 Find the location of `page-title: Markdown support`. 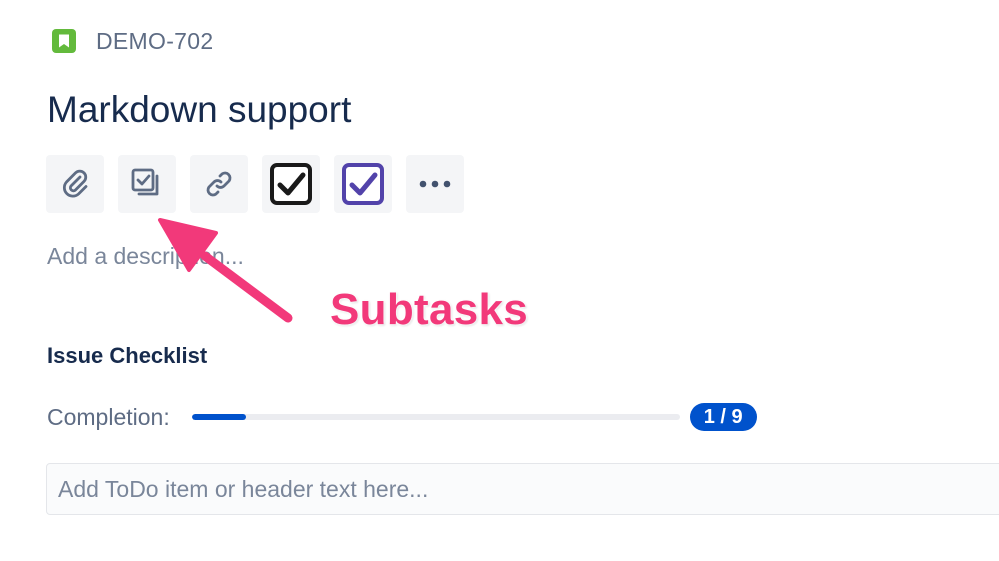

page-title: Markdown support is located at coordinates (199, 110).